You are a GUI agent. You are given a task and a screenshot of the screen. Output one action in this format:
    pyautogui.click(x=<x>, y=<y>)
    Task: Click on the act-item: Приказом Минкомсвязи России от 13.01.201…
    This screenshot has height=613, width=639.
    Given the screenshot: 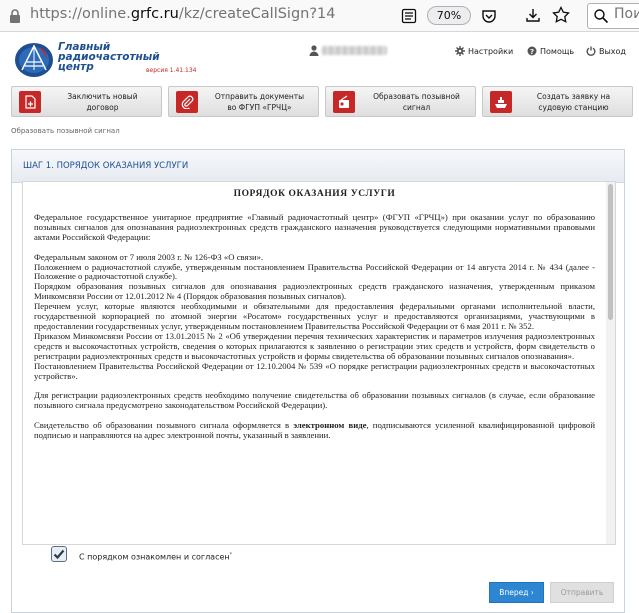 What is the action you would take?
    pyautogui.click(x=314, y=345)
    